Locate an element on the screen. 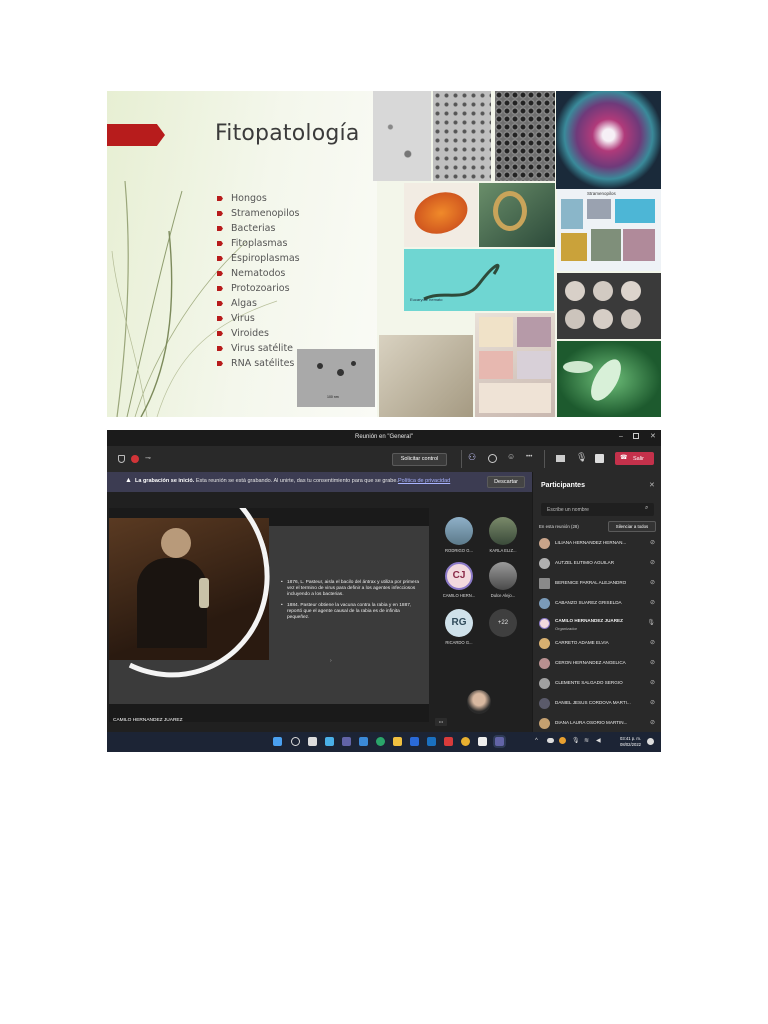 The image size is (768, 1024). more-actions-button: ••• is located at coordinates (529, 457).